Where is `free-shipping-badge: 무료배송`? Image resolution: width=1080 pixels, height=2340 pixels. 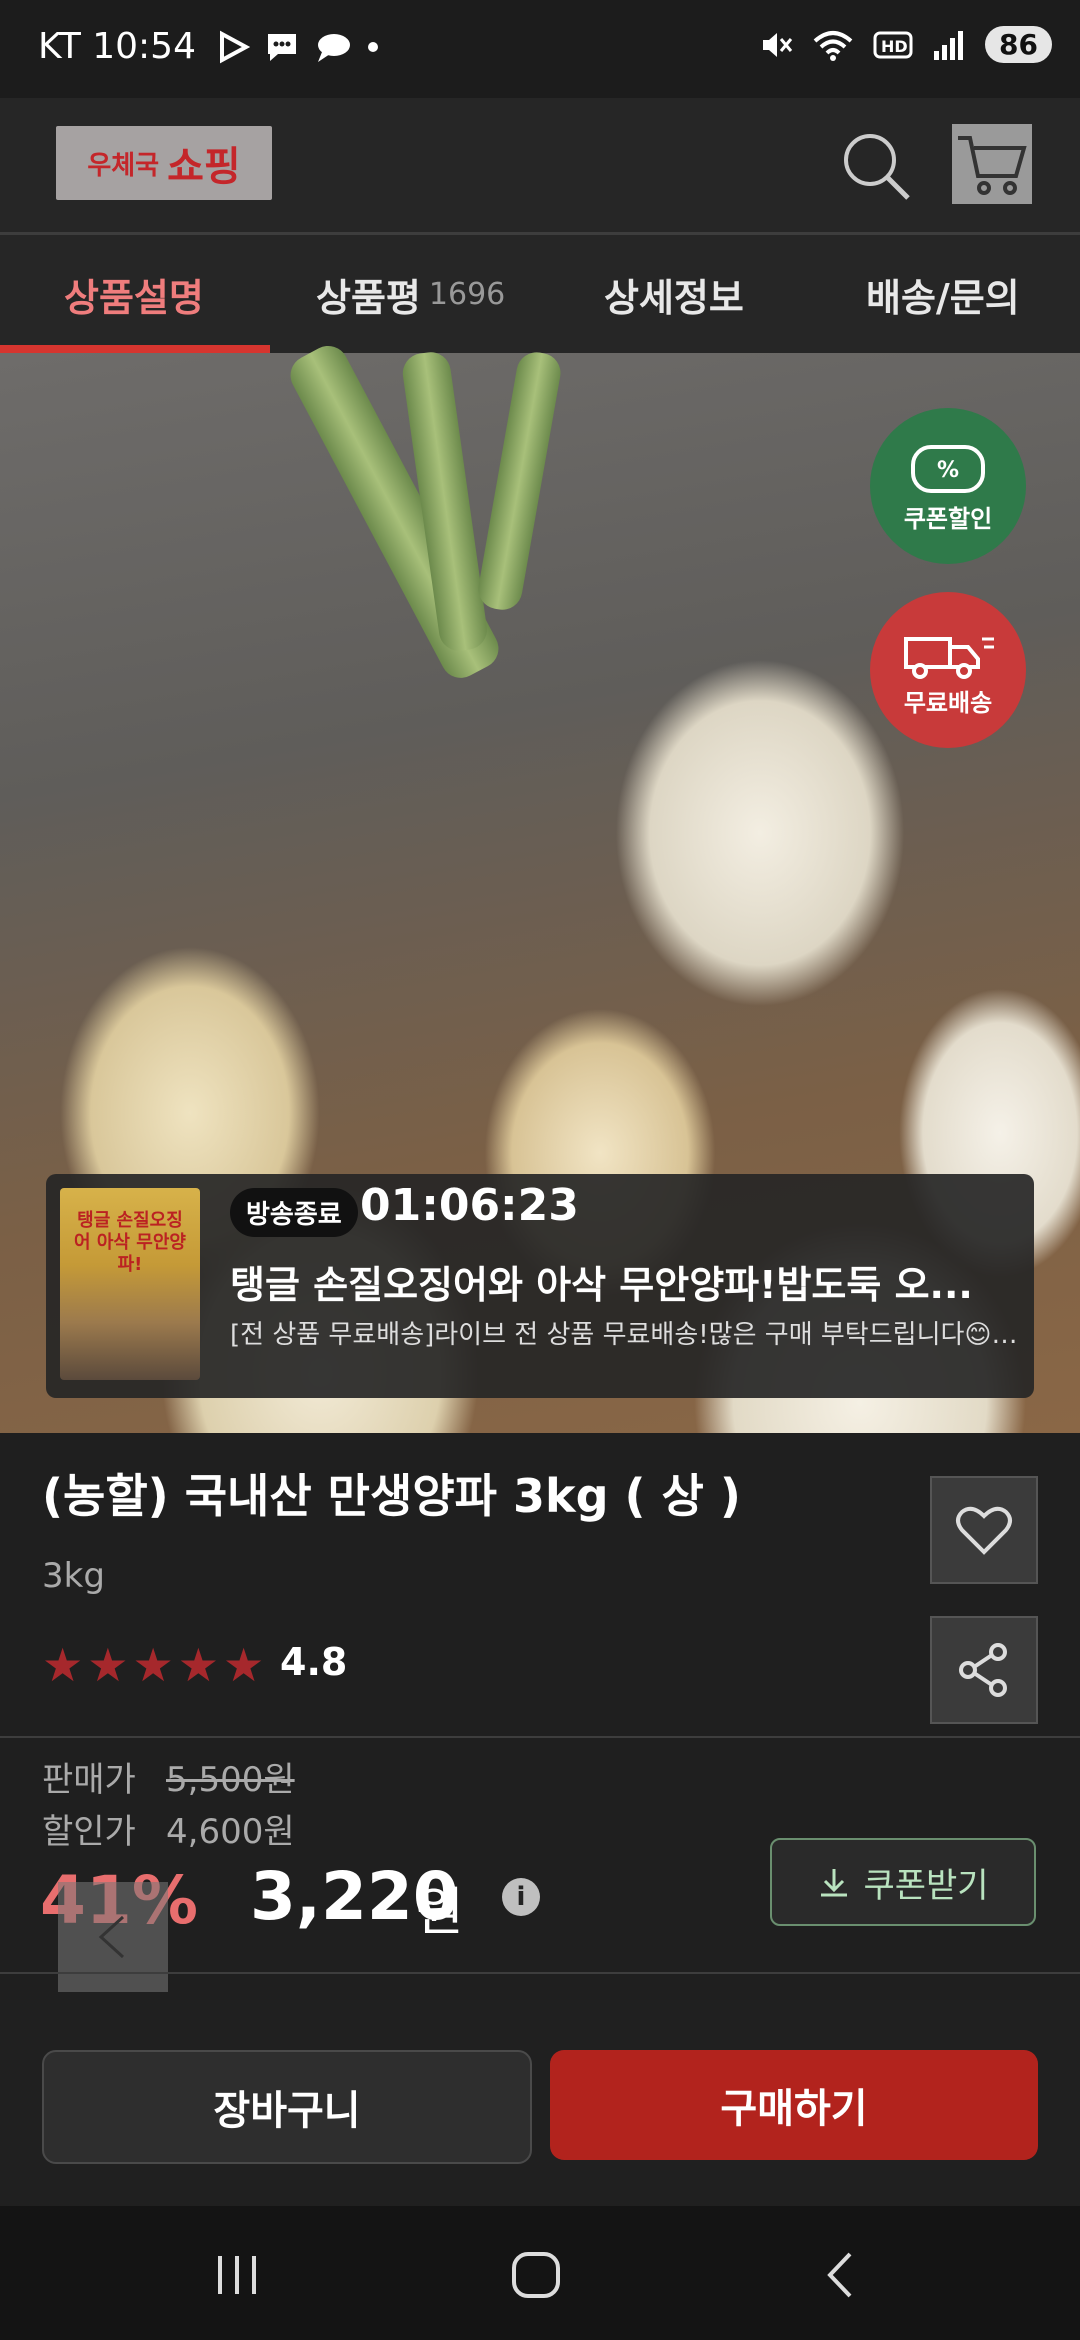
free-shipping-badge: 무료배송 is located at coordinates (948, 670).